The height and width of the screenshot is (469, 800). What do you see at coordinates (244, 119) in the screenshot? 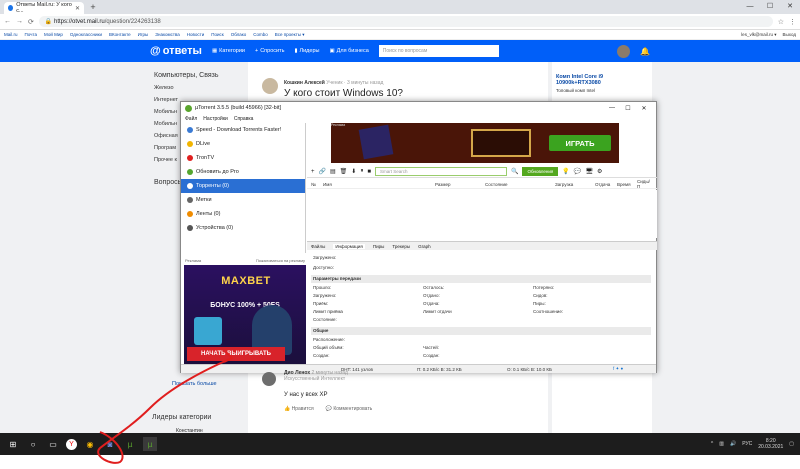
I see `menu-help: Справка` at bounding box center [244, 119].